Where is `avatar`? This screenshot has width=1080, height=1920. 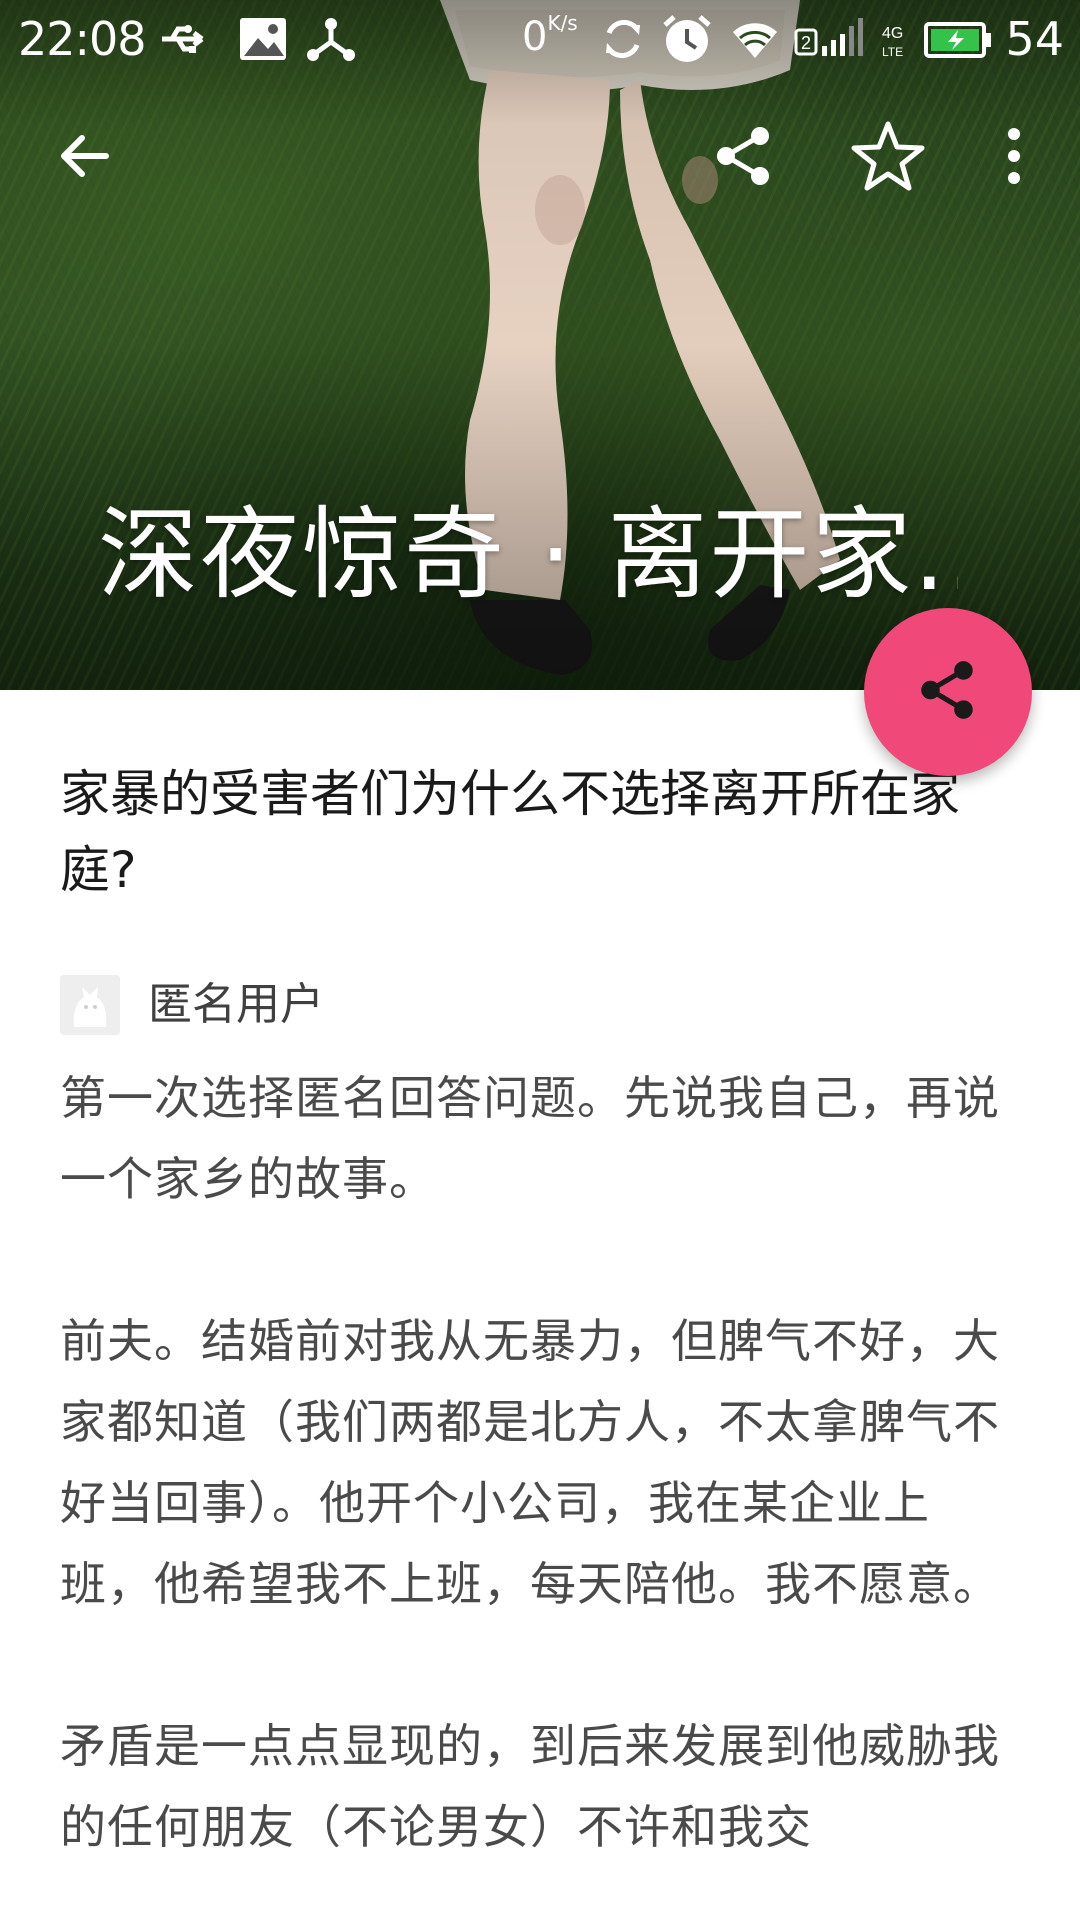 avatar is located at coordinates (90, 1005).